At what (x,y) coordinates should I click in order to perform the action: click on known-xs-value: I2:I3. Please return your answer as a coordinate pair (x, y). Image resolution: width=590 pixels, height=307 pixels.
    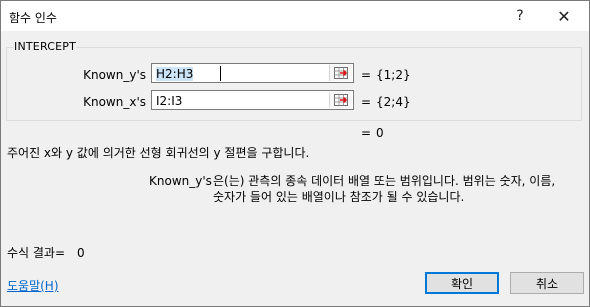
    Looking at the image, I should click on (169, 101).